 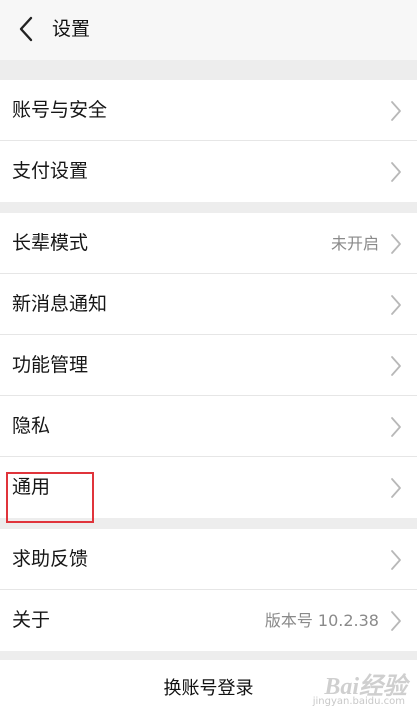 What do you see at coordinates (208, 426) in the screenshot?
I see `settings-row-privacy: 隐私` at bounding box center [208, 426].